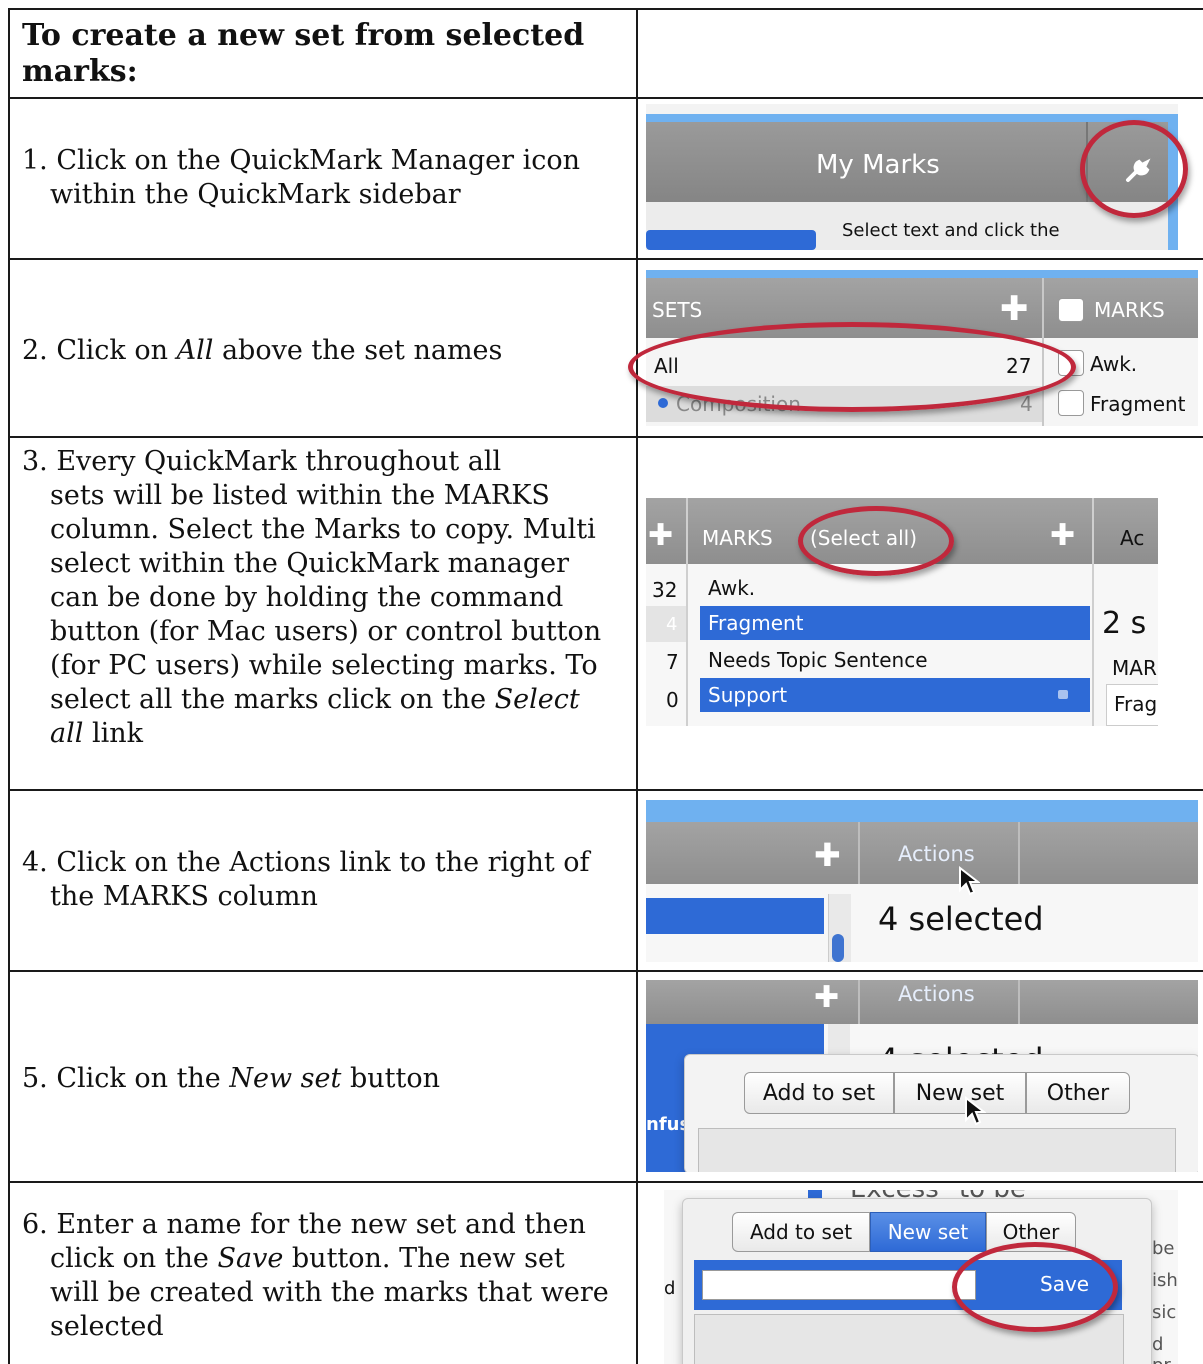 This screenshot has height=1364, width=1203. What do you see at coordinates (303, 53) in the screenshot?
I see `page-title: To create a new set from selected marks:` at bounding box center [303, 53].